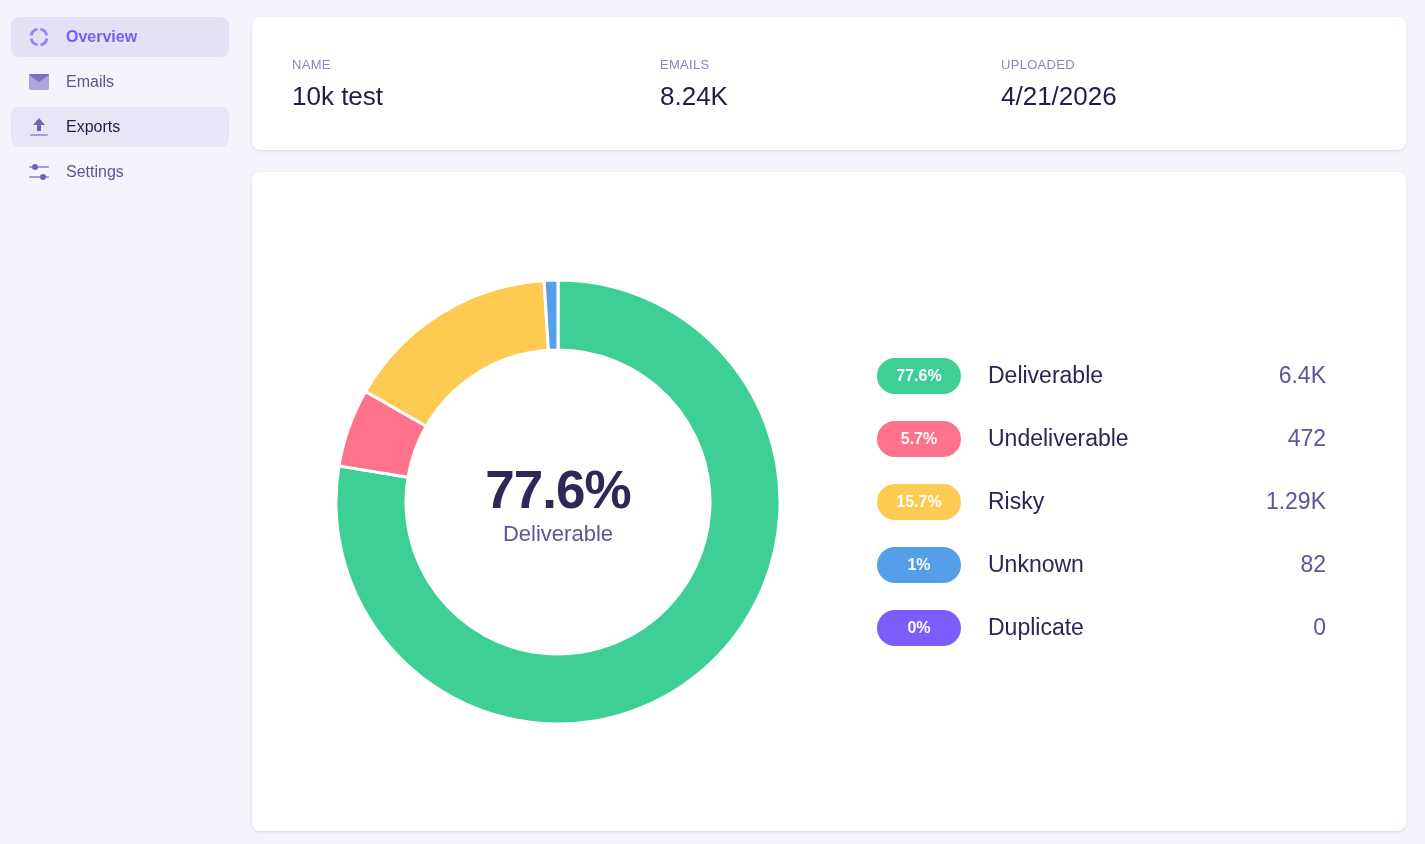  Describe the element at coordinates (1059, 96) in the screenshot. I see `field-value: 4/21/2026` at that location.